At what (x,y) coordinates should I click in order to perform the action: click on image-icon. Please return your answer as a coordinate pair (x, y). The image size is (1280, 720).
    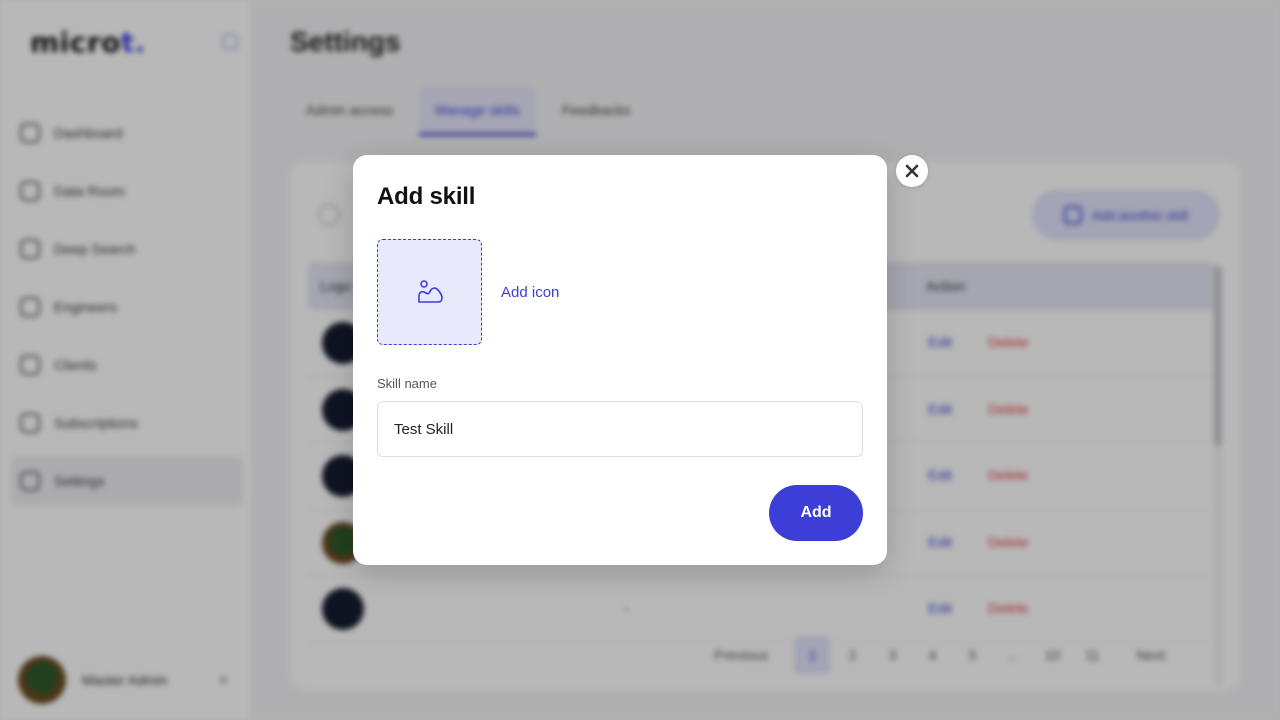
    Looking at the image, I should click on (430, 291).